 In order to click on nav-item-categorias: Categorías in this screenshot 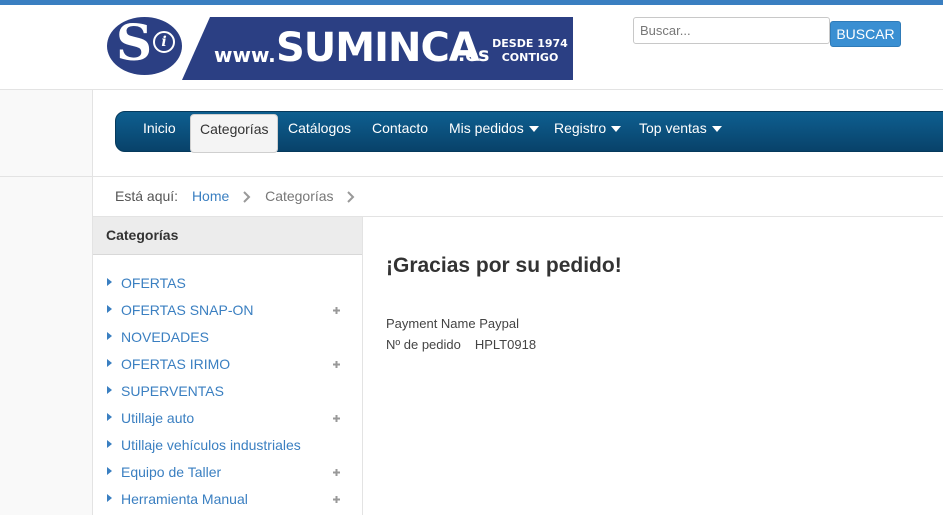, I will do `click(234, 133)`.